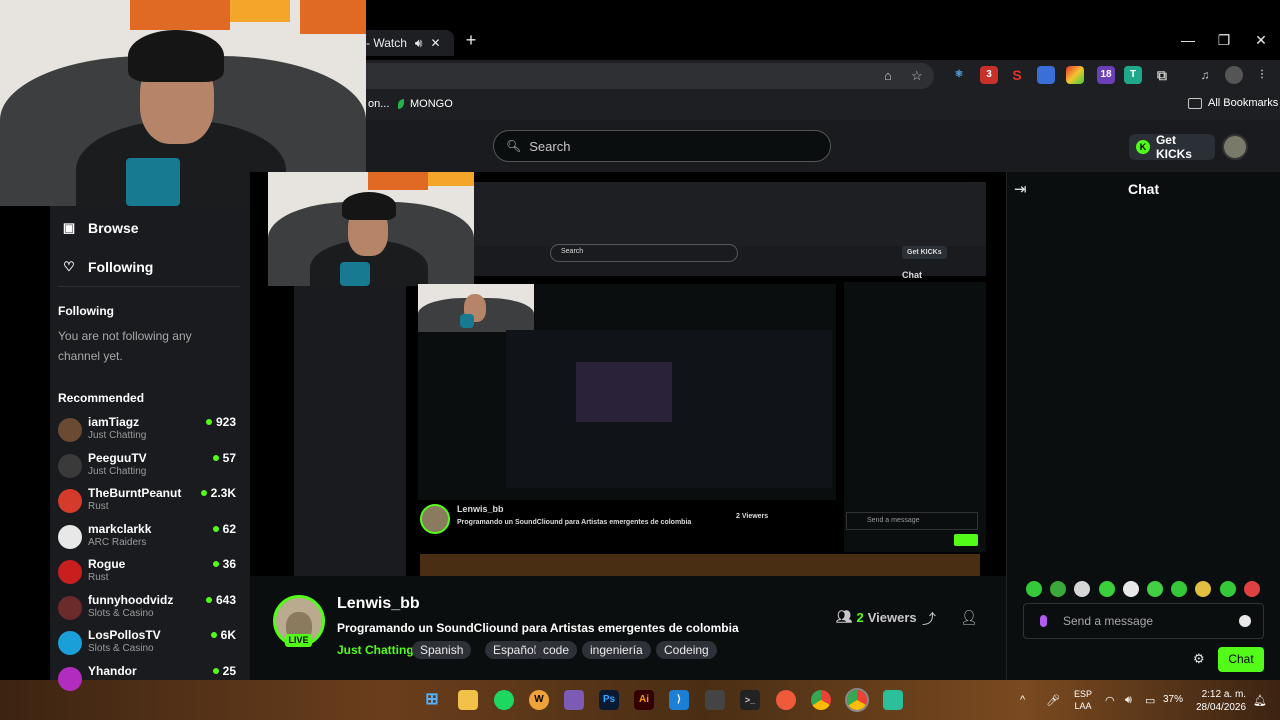 This screenshot has height=720, width=1280. Describe the element at coordinates (375, 650) in the screenshot. I see `stream-category: Just Chatting` at that location.